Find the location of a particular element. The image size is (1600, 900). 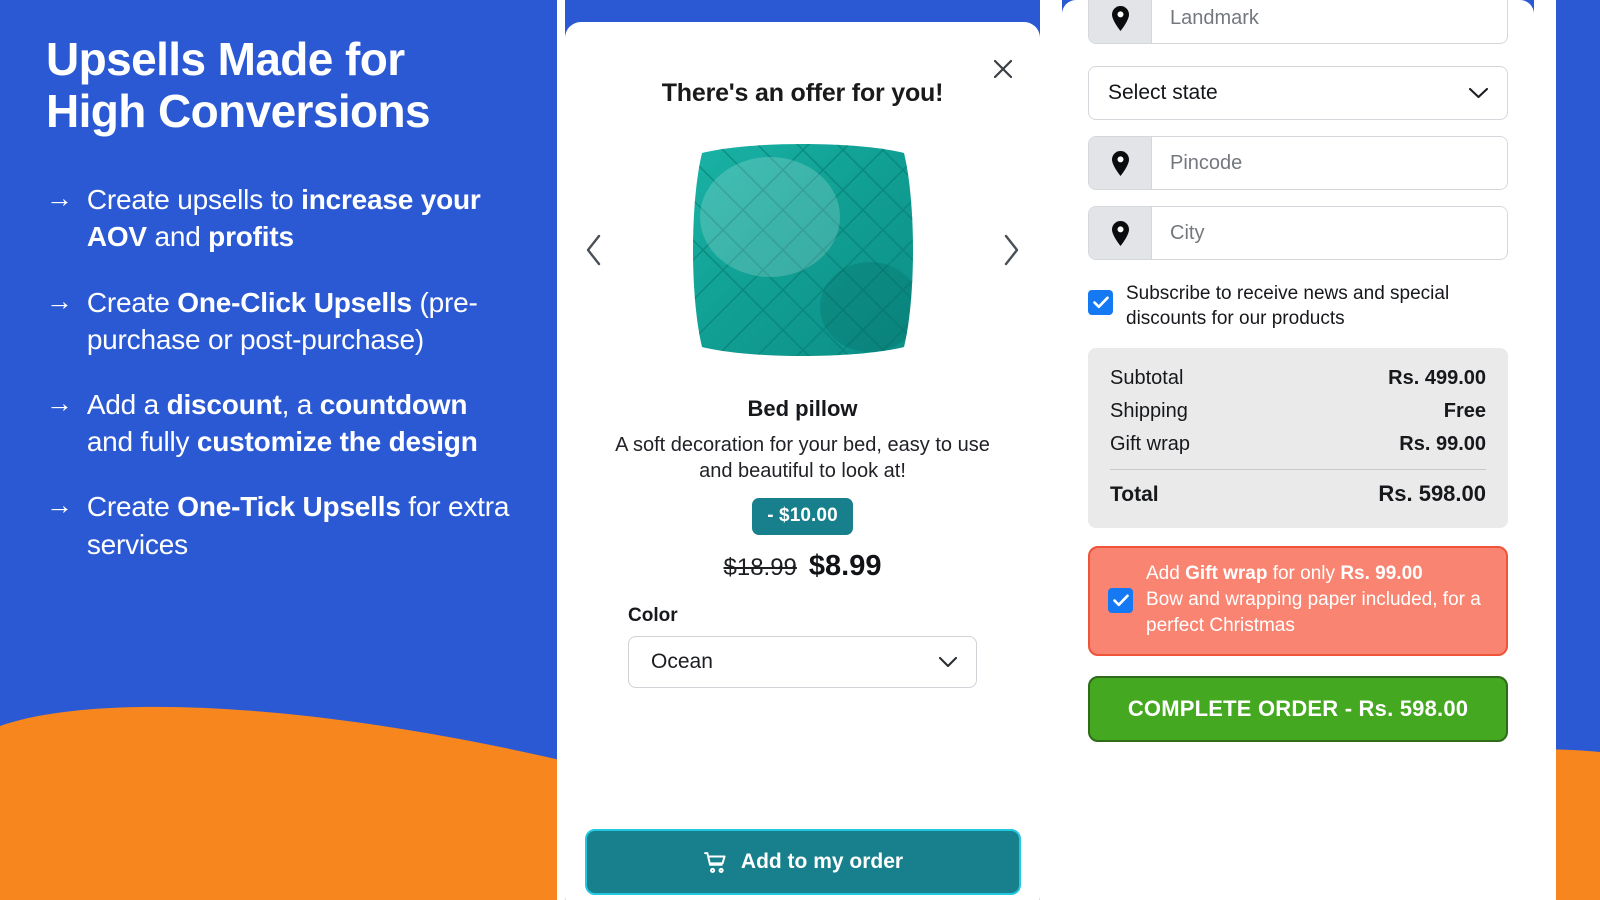

gutter-mid is located at coordinates (1051, 450).